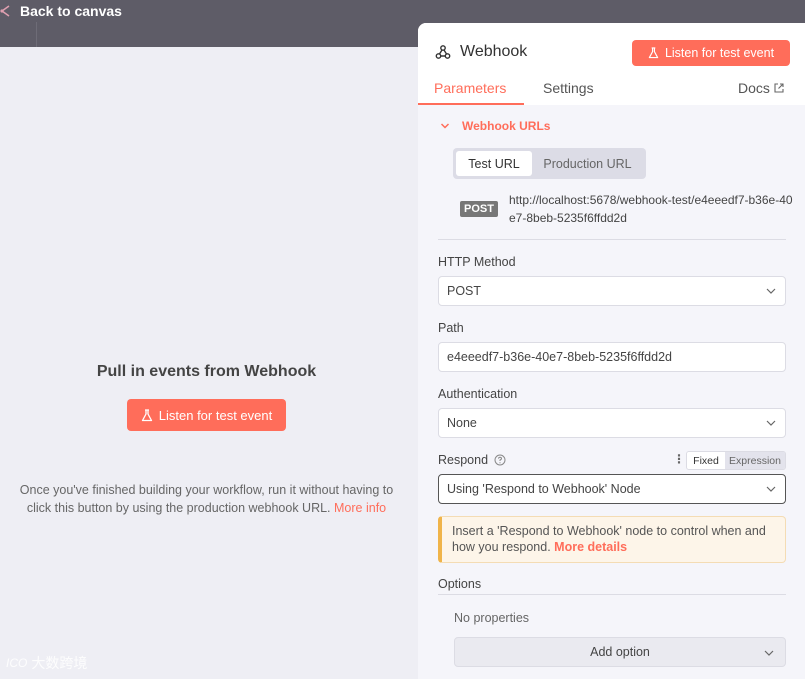 This screenshot has height=679, width=805. What do you see at coordinates (71, 11) in the screenshot?
I see `back-label: Back to canvas` at bounding box center [71, 11].